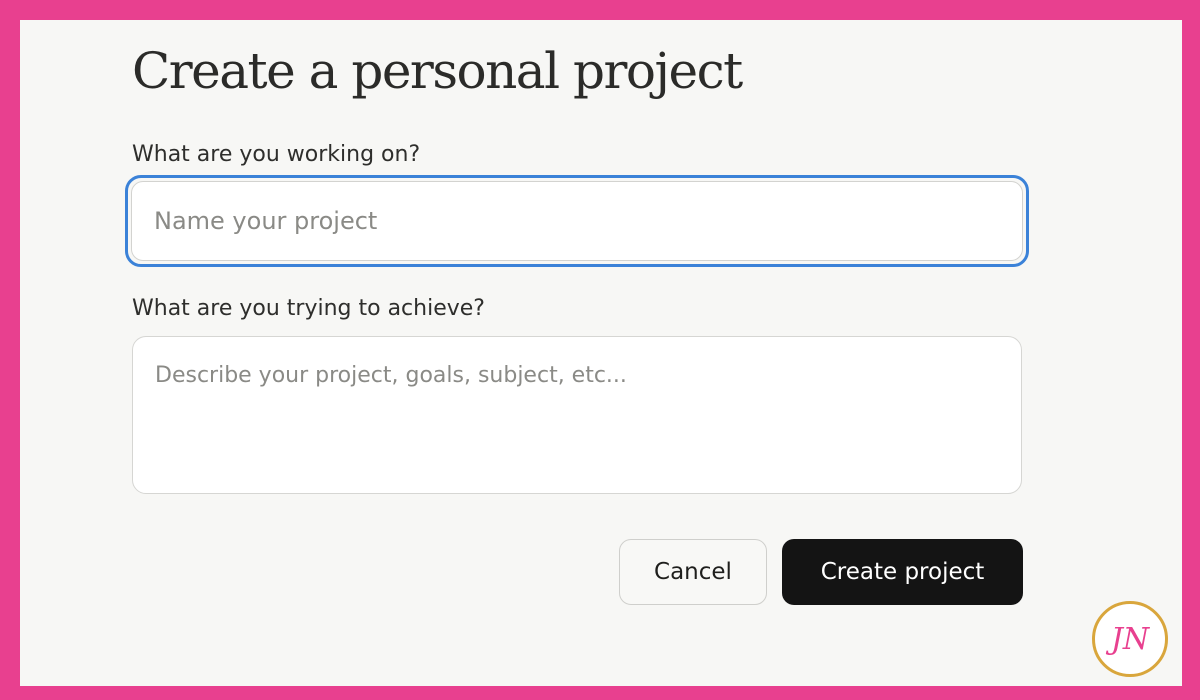 The height and width of the screenshot is (700, 1200). I want to click on create-project-button: Create project, so click(902, 572).